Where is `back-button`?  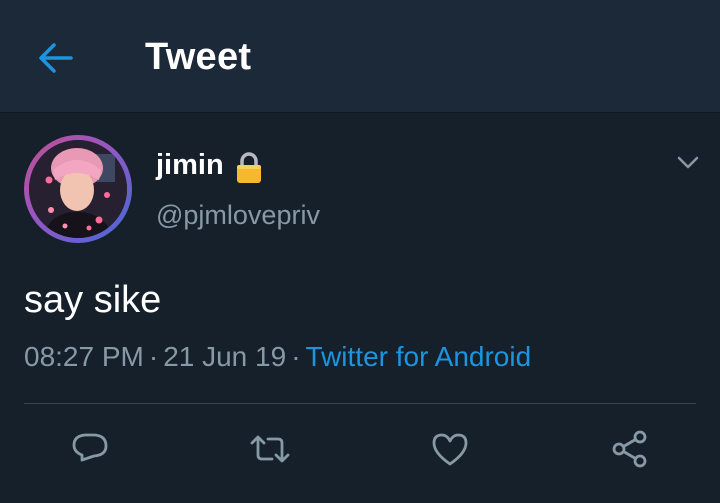 back-button is located at coordinates (56, 58).